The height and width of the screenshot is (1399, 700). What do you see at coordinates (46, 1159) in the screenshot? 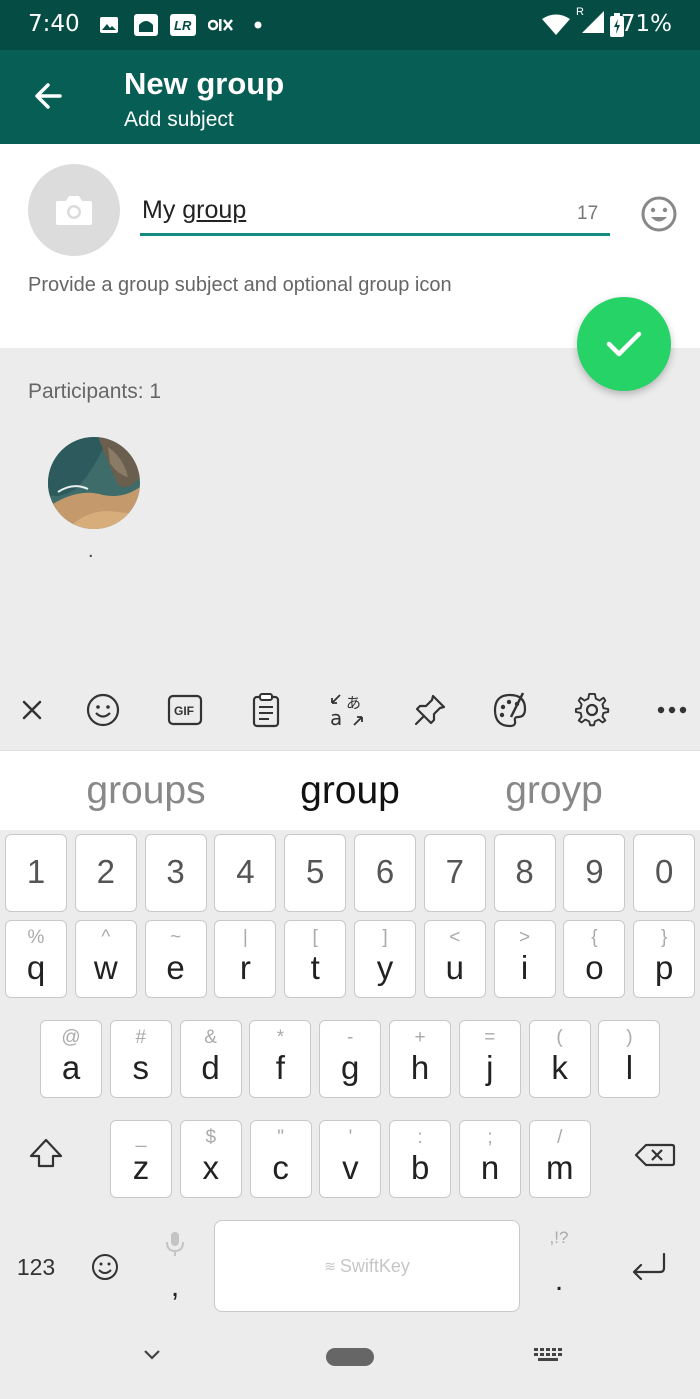
I see `shift-key` at bounding box center [46, 1159].